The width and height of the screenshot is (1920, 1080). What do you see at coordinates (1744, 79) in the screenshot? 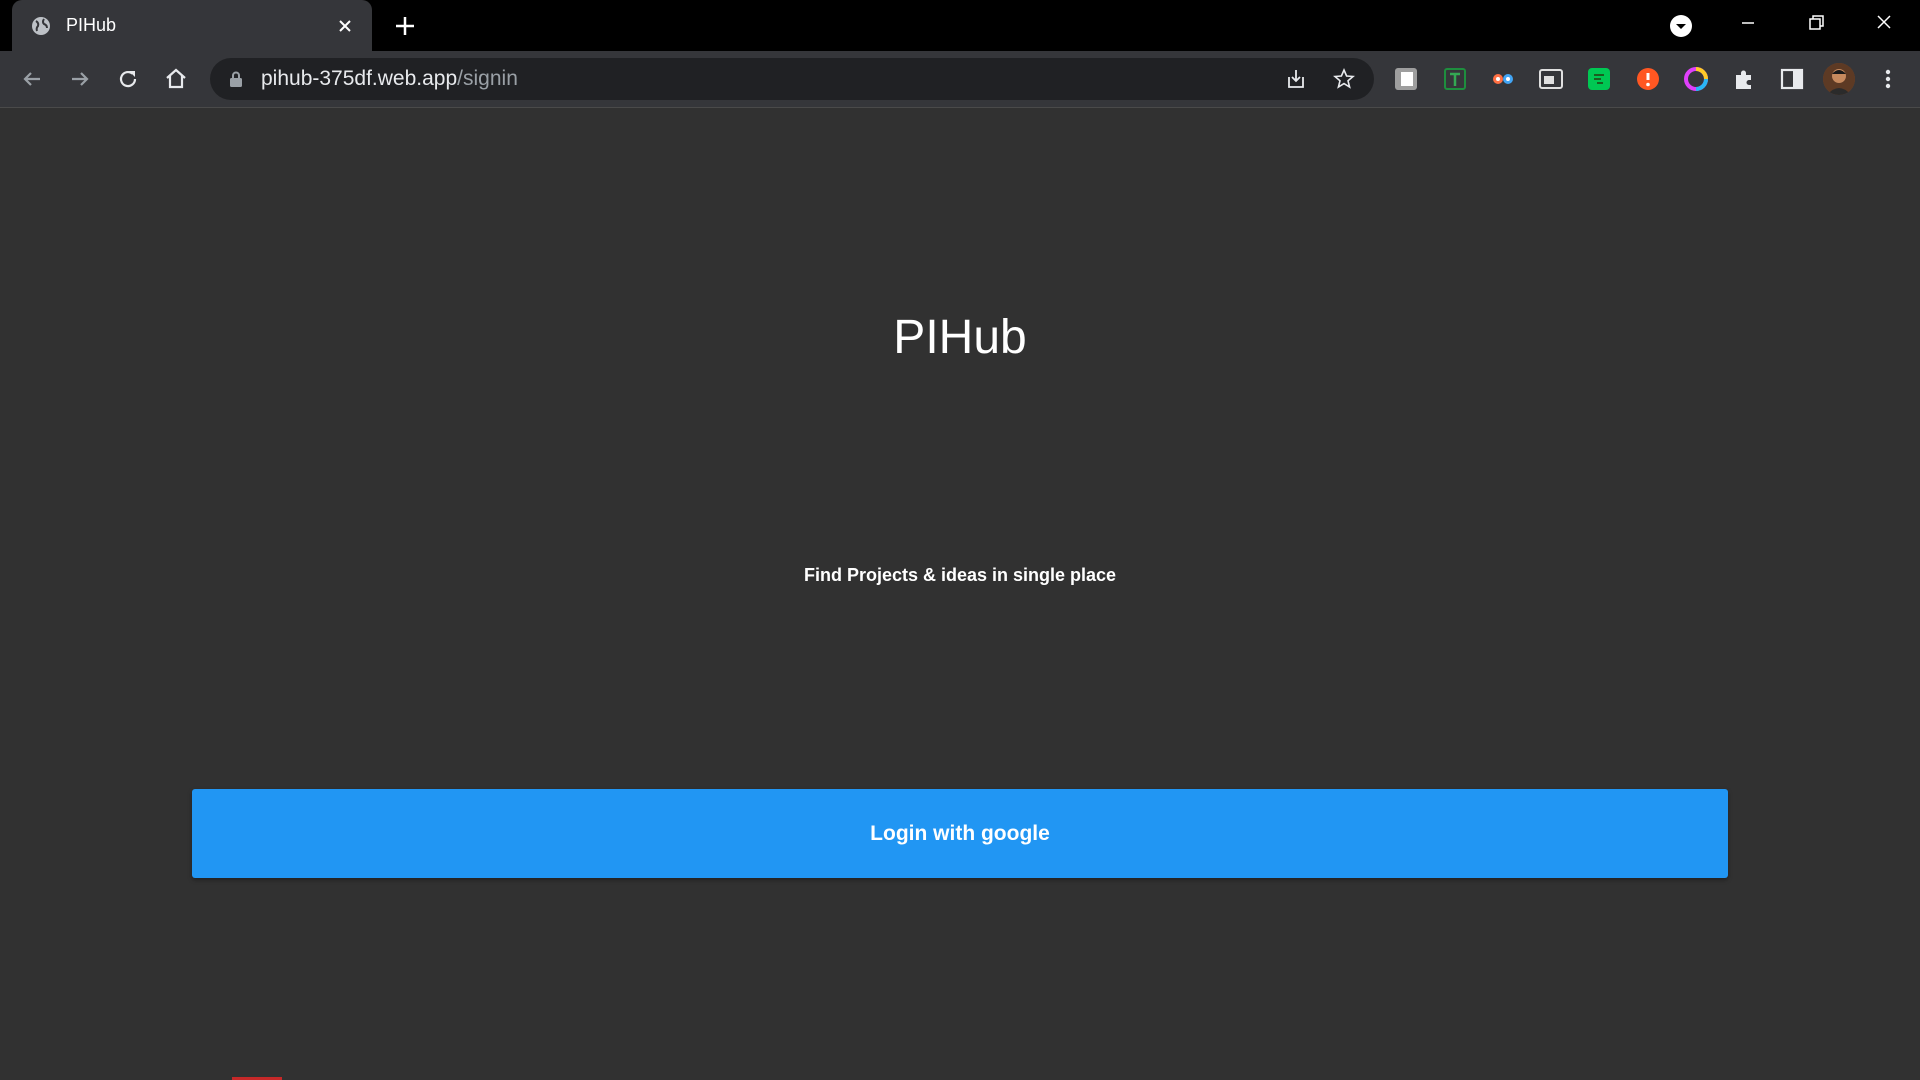
I see `puzzle-icon` at bounding box center [1744, 79].